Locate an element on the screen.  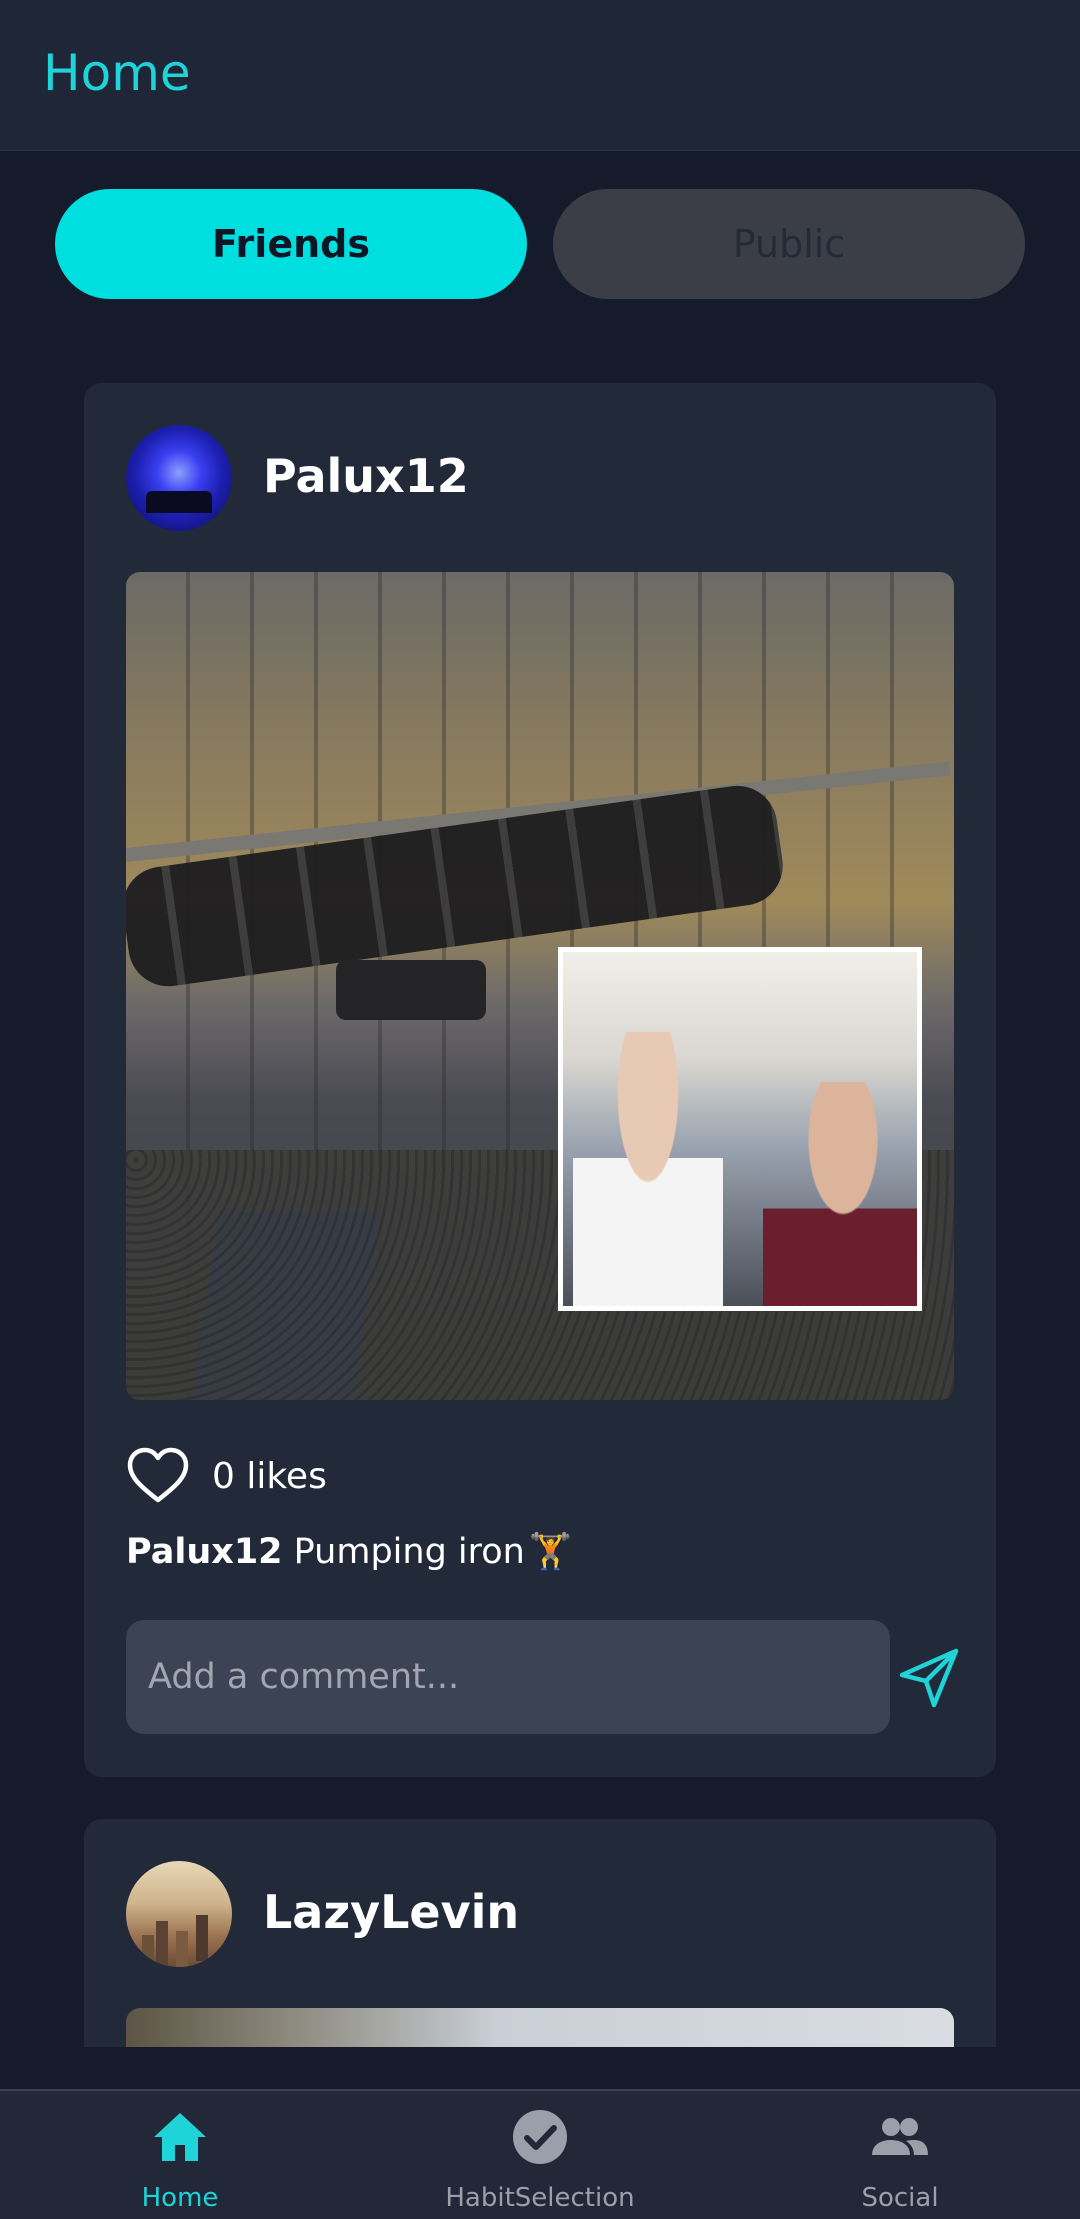
post-image is located at coordinates (540, 2027).